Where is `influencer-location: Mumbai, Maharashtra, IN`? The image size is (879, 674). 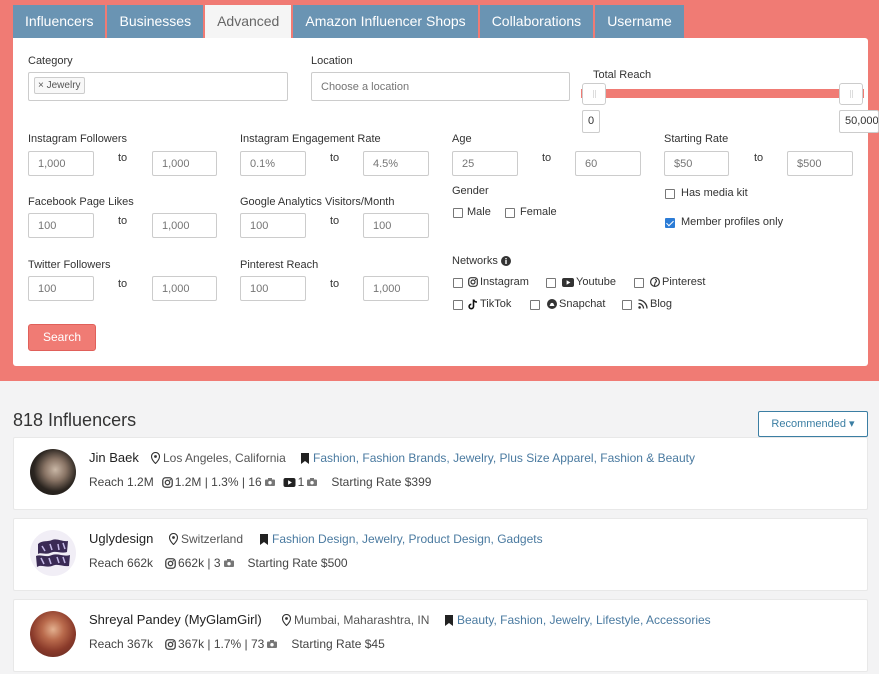
influencer-location: Mumbai, Maharashtra, IN is located at coordinates (355, 620).